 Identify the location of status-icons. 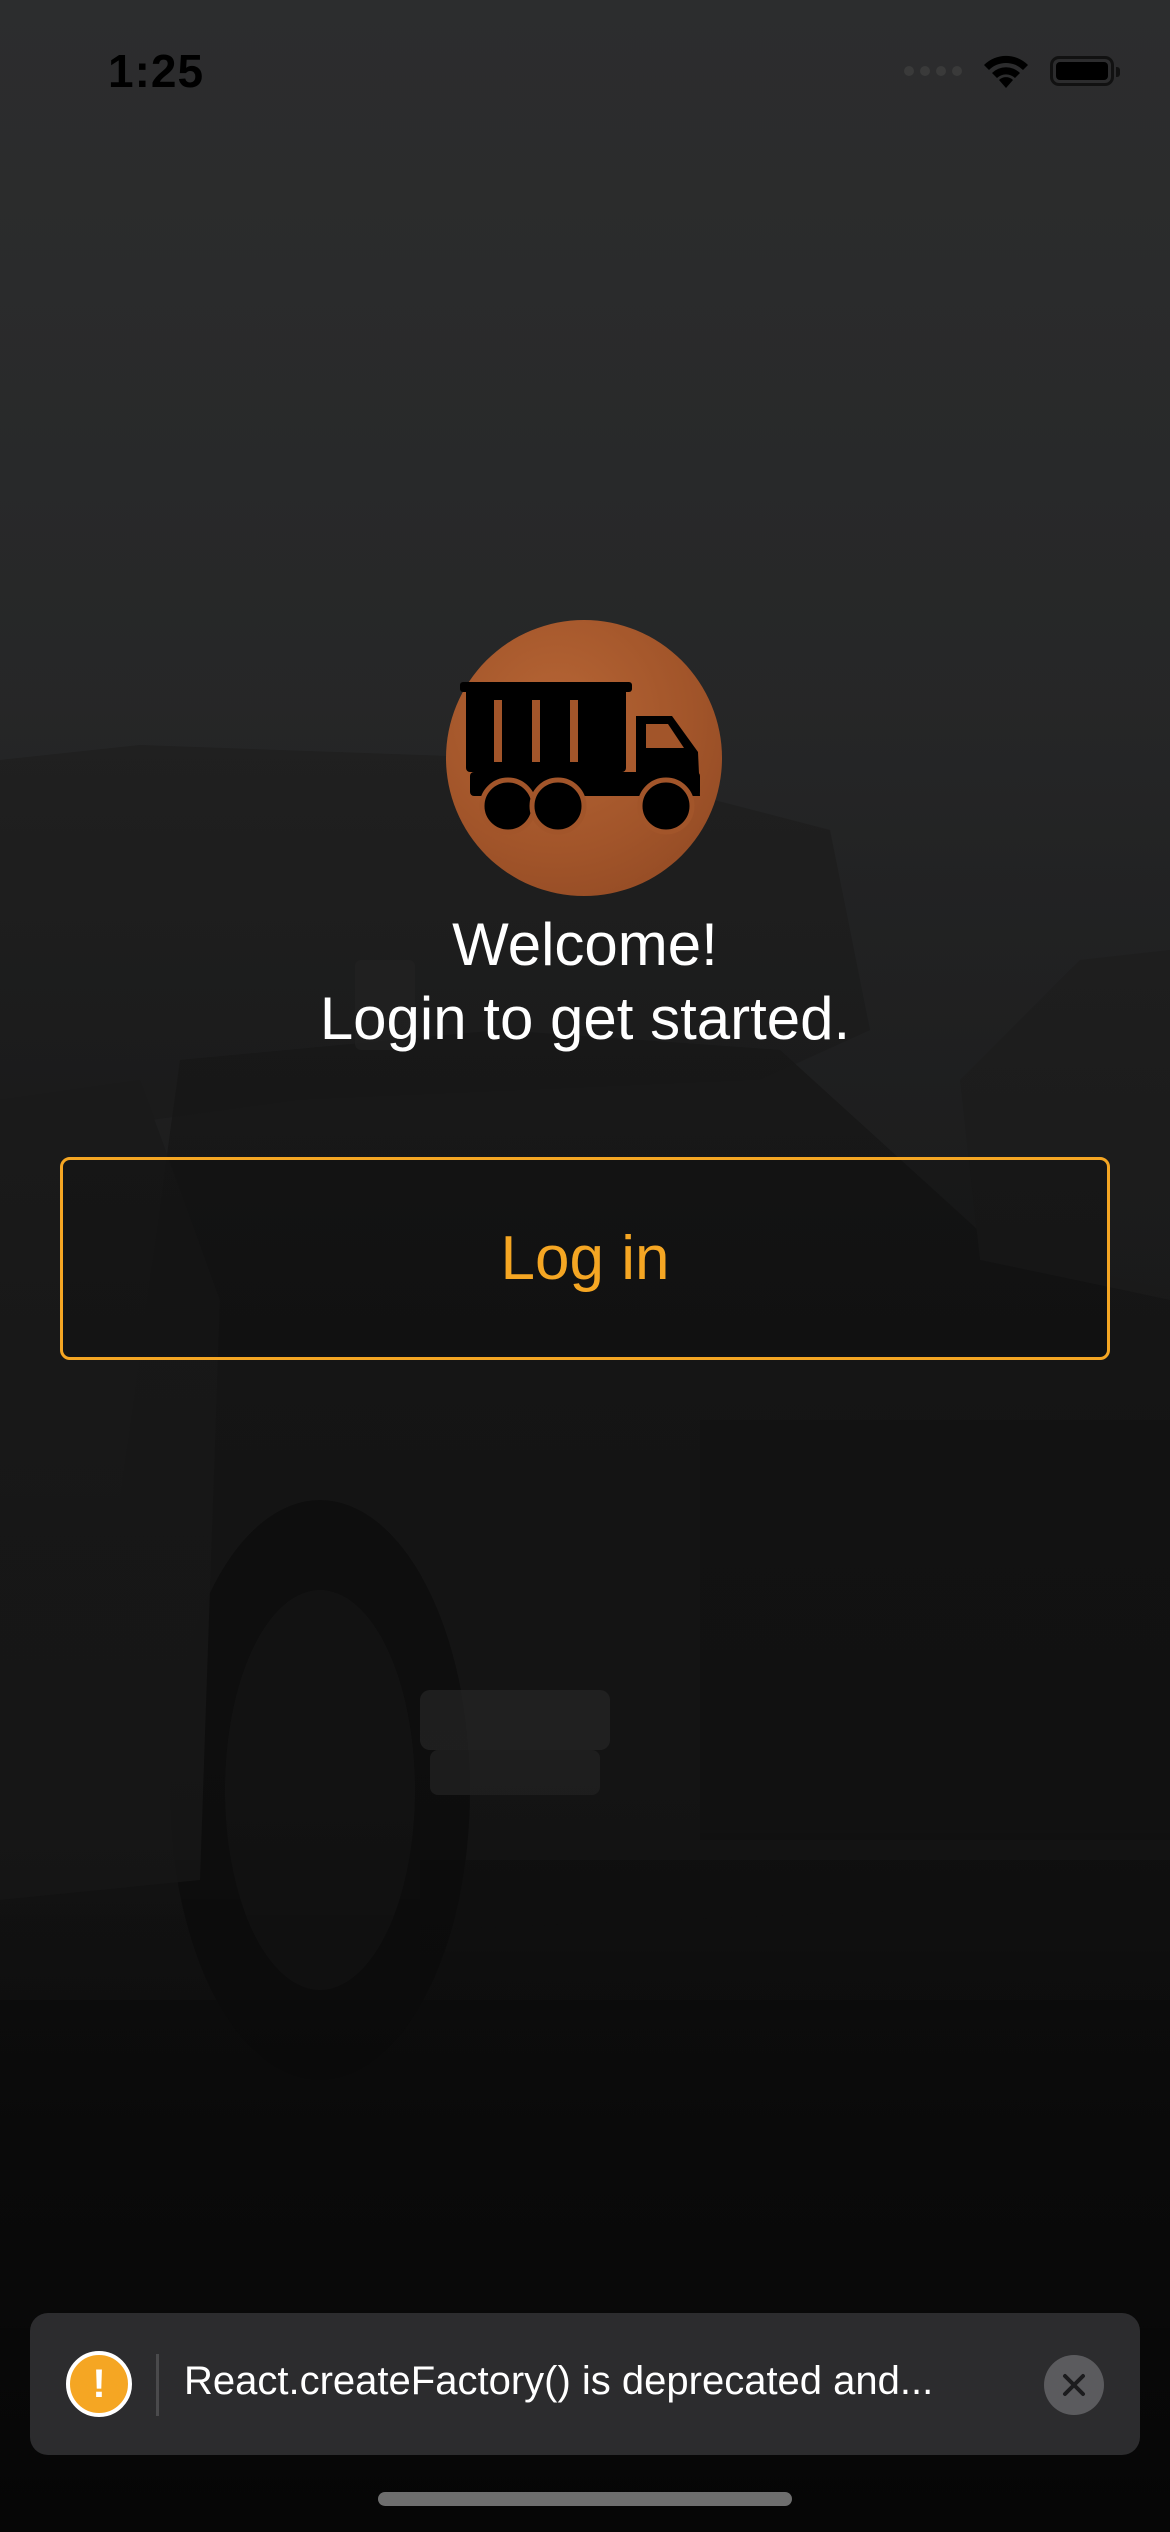
(1012, 71).